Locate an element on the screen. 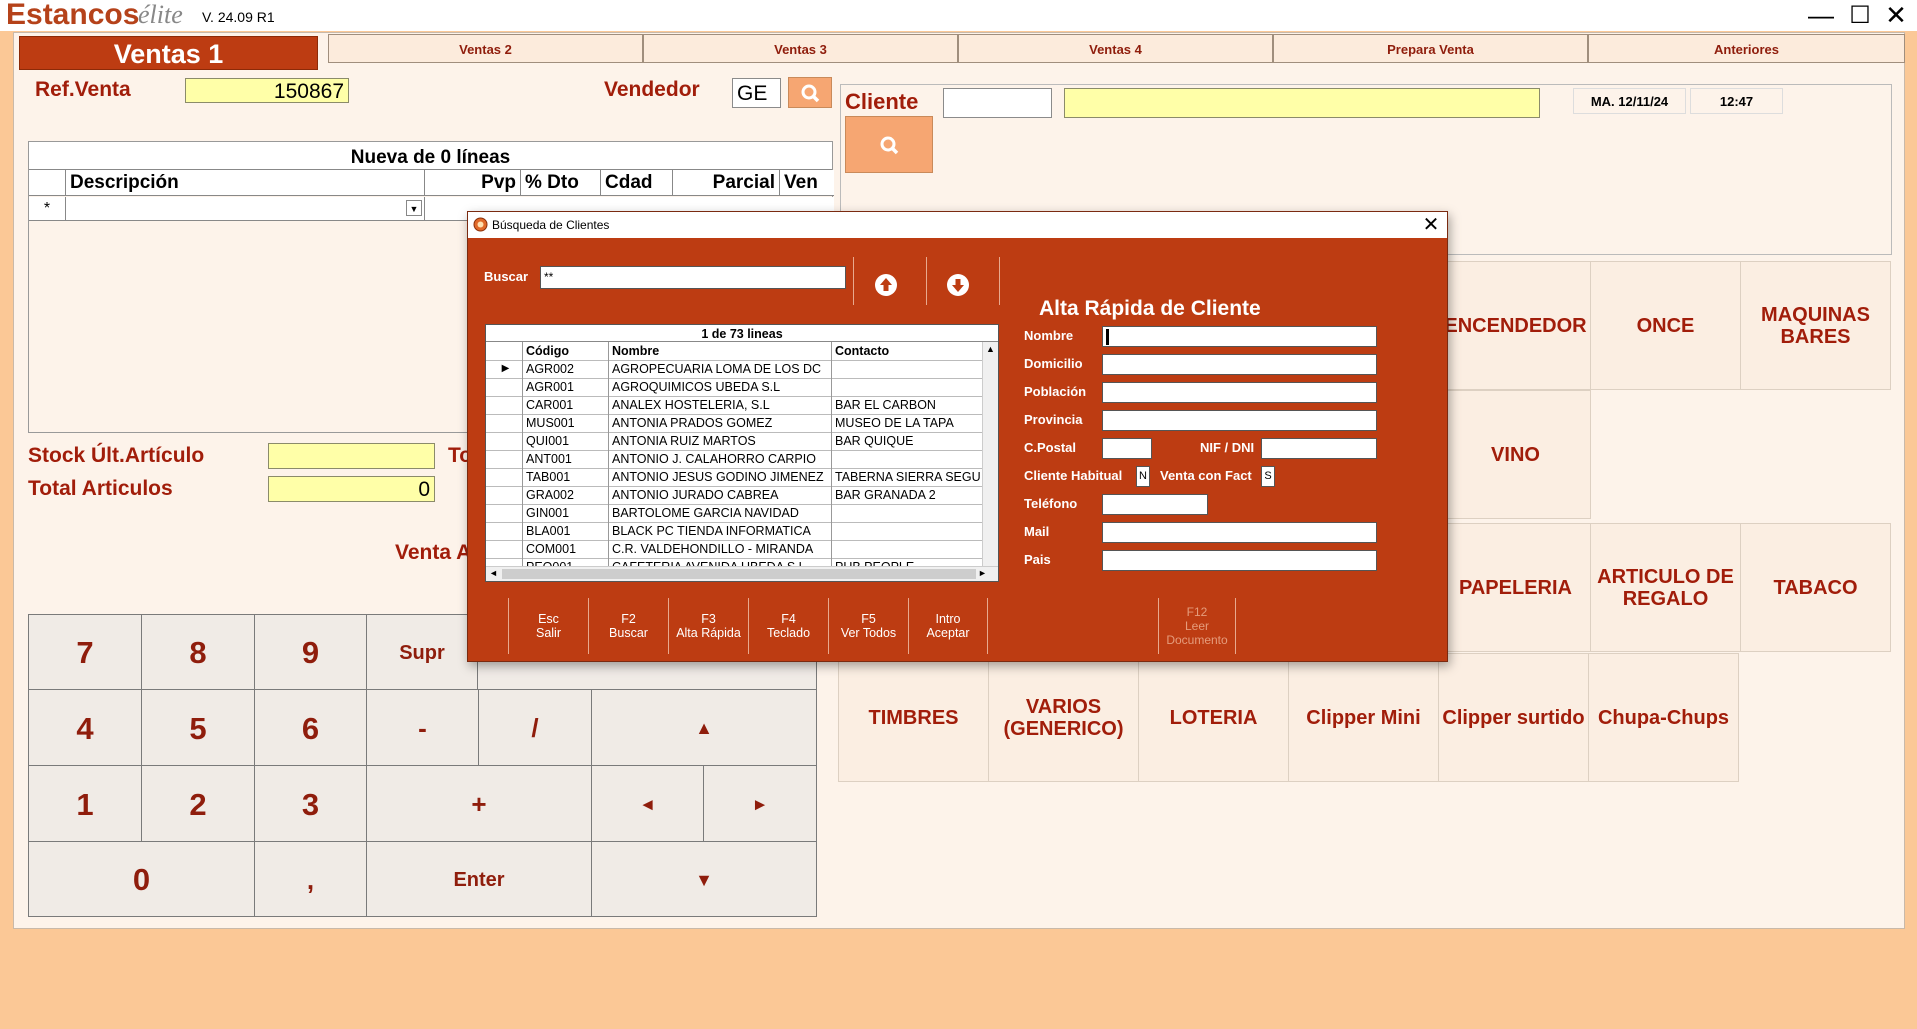 This screenshot has height=1029, width=1917. scroll-up-button is located at coordinates (886, 285).